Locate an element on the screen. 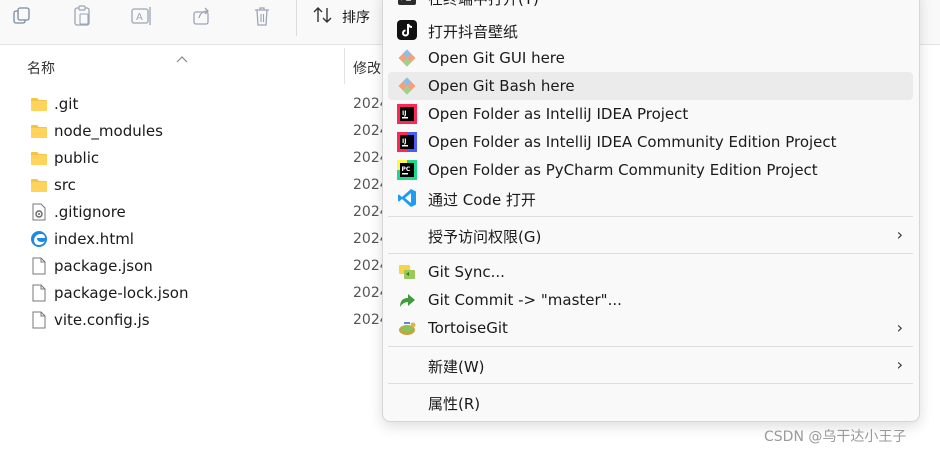 The height and width of the screenshot is (450, 940). watermark: CSDN @乌干达小王子 is located at coordinates (835, 437).